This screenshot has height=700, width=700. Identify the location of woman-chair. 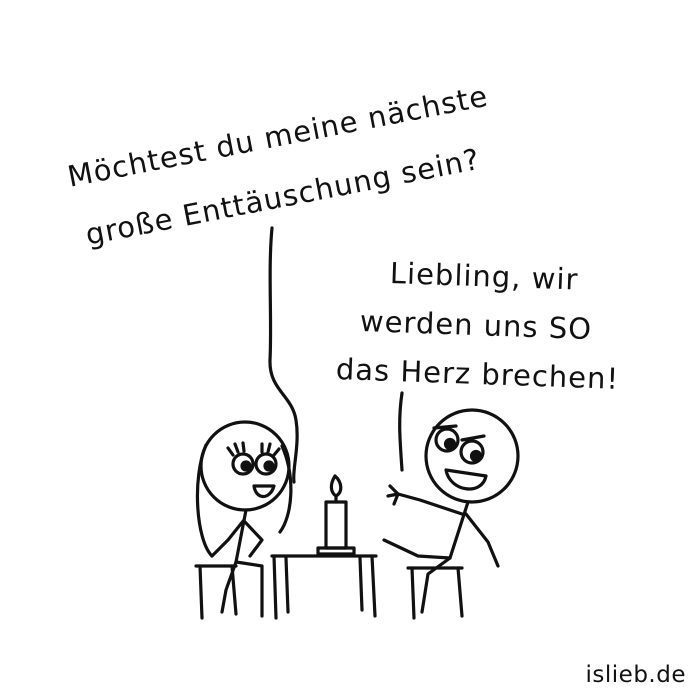
(216, 592).